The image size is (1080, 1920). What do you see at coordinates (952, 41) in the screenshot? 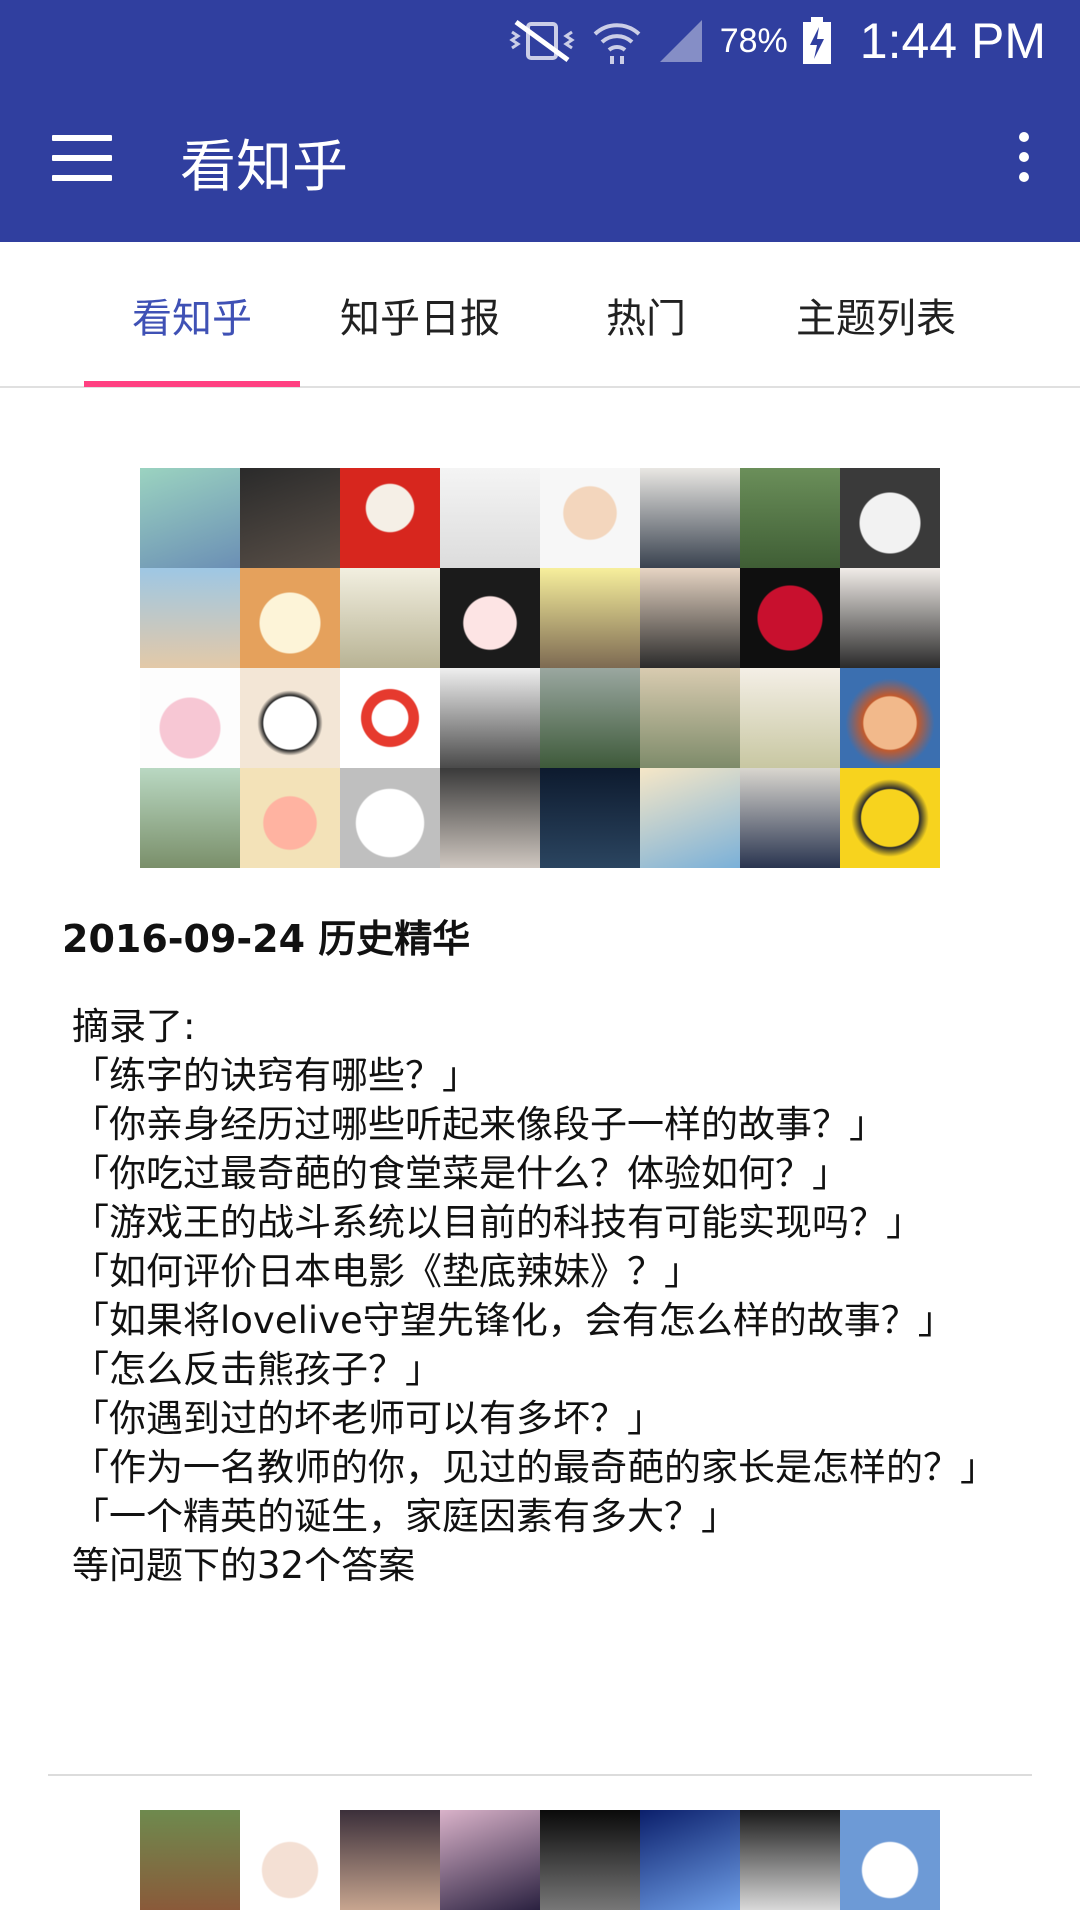
I see `clock: 1:44 PM` at bounding box center [952, 41].